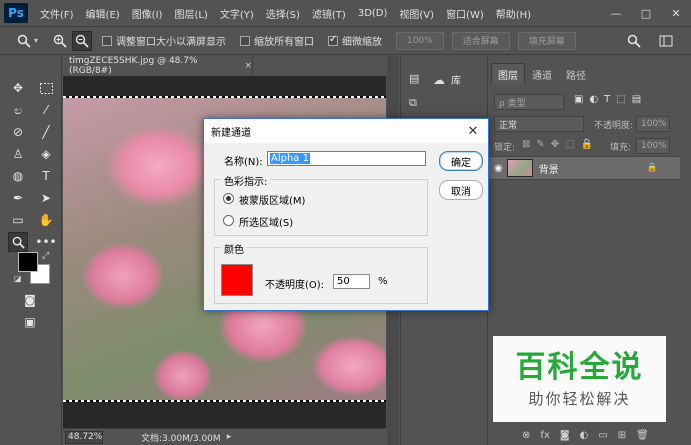 The width and height of the screenshot is (691, 445). Describe the element at coordinates (542, 74) in the screenshot. I see `tab-channels: 通道` at that location.